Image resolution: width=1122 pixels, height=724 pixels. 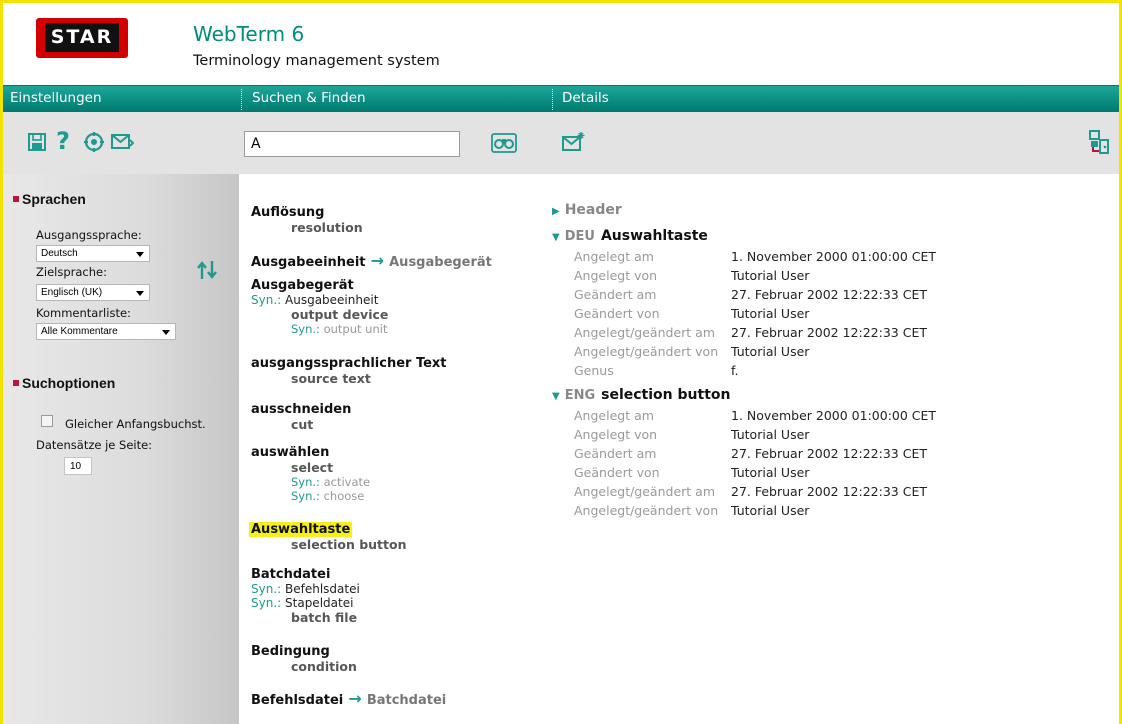 What do you see at coordinates (406, 700) in the screenshot?
I see `result-reference: Batchdatei` at bounding box center [406, 700].